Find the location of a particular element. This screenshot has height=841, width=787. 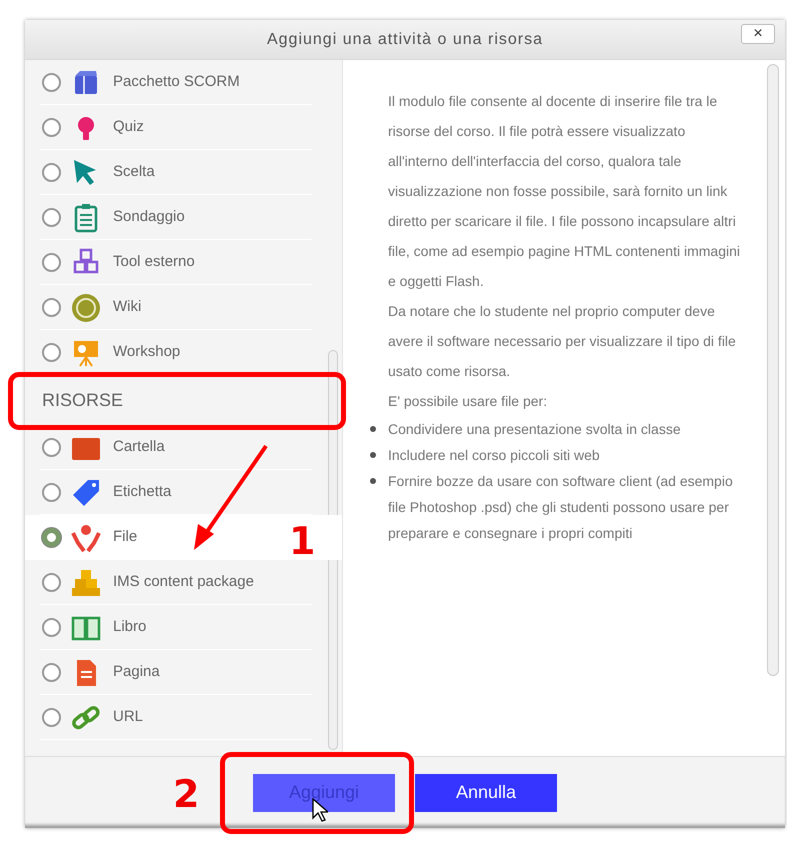

bullet-text: Includere nel corso piccoli siti web is located at coordinates (494, 455).